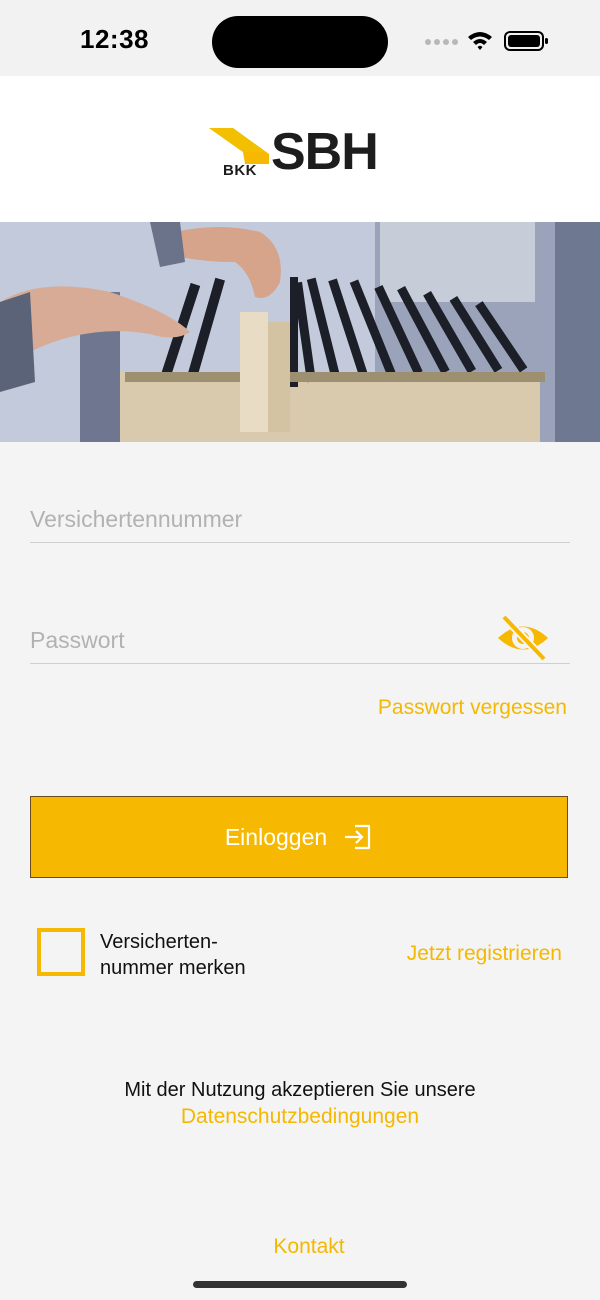  Describe the element at coordinates (358, 837) in the screenshot. I see `login-arrow-icon` at that location.